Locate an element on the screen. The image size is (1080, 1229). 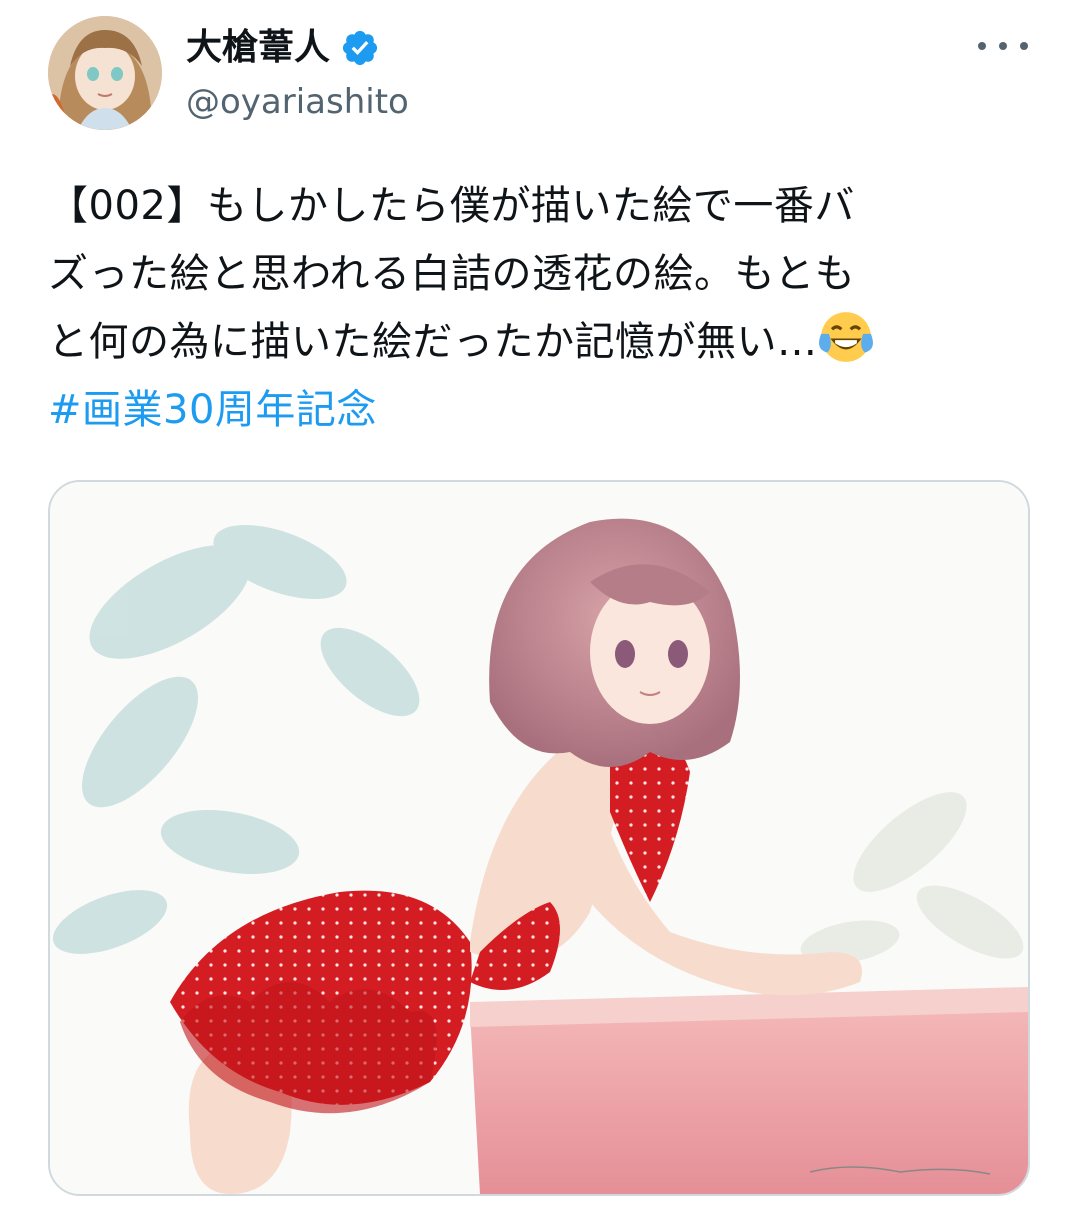
verified-badge-icon is located at coordinates (360, 48).